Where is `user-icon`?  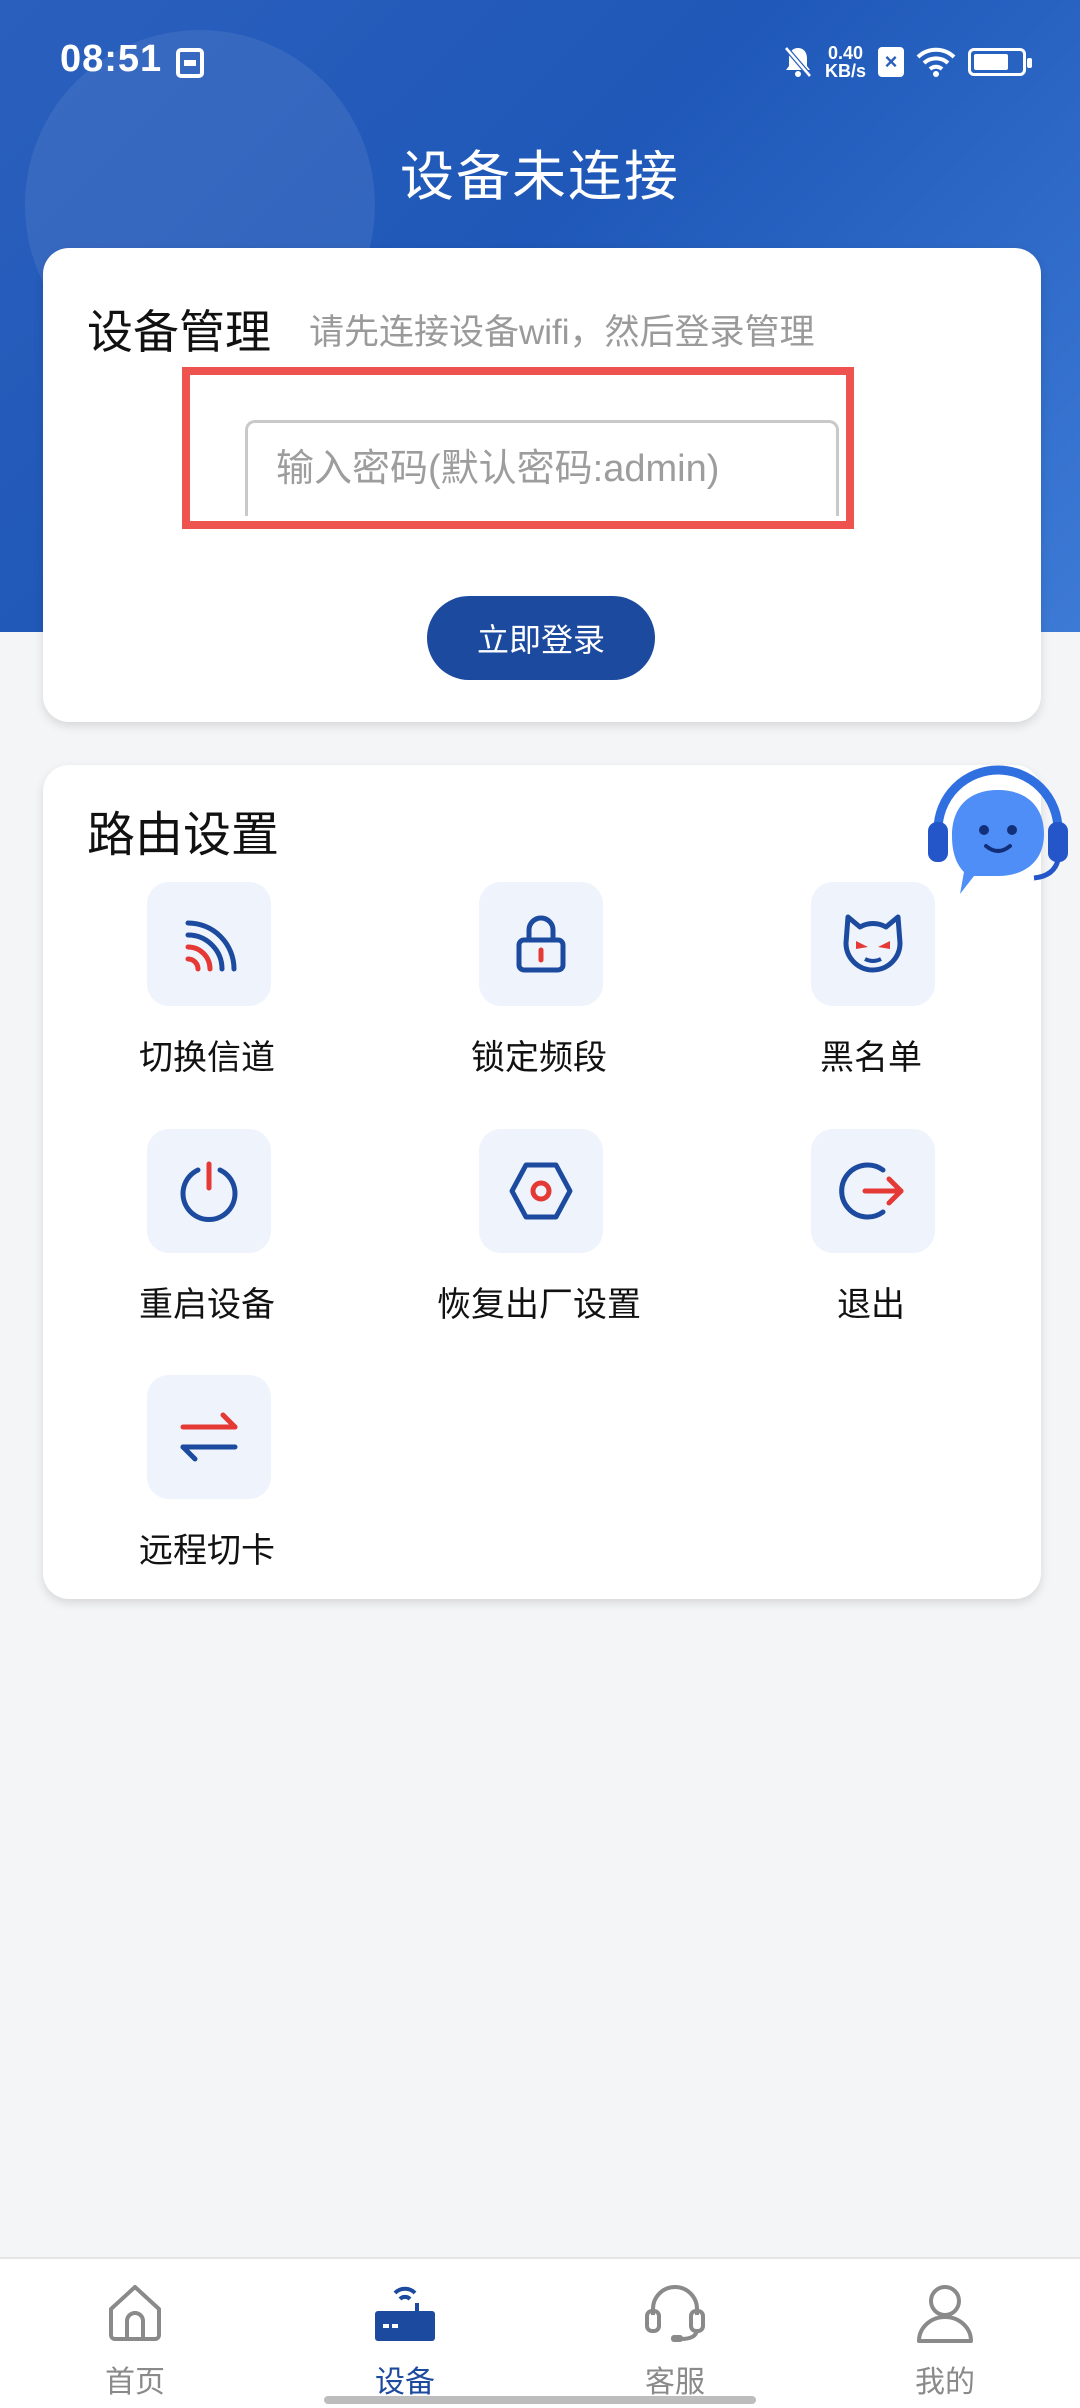
user-icon is located at coordinates (945, 2314).